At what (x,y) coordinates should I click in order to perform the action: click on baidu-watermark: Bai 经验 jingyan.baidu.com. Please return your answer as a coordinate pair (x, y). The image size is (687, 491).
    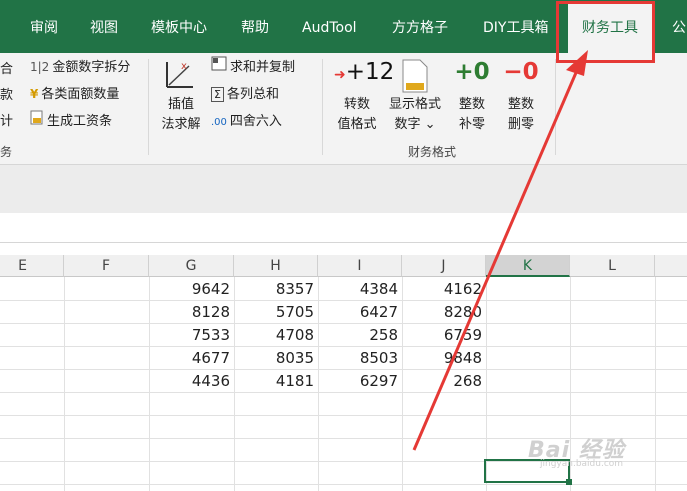
    Looking at the image, I should click on (588, 452).